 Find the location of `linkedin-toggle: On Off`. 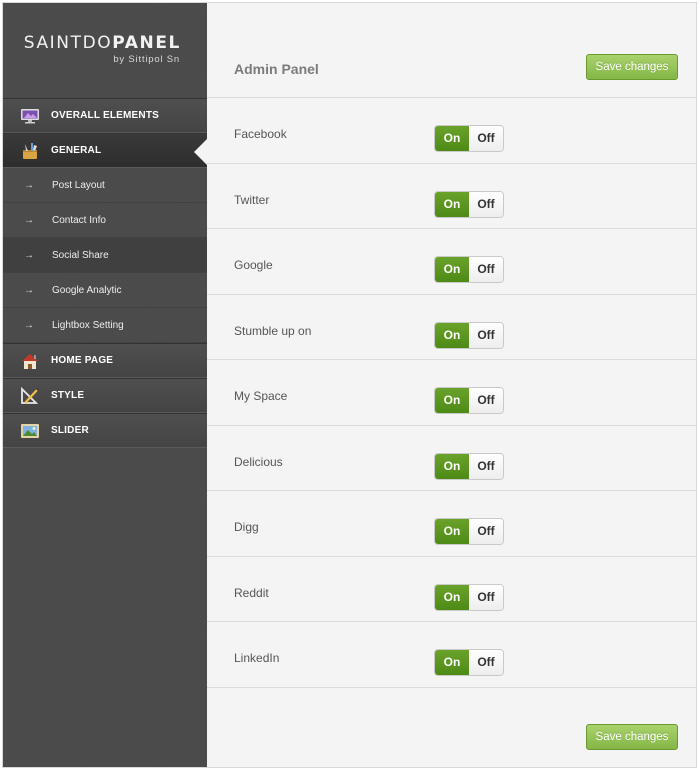

linkedin-toggle: On Off is located at coordinates (469, 662).